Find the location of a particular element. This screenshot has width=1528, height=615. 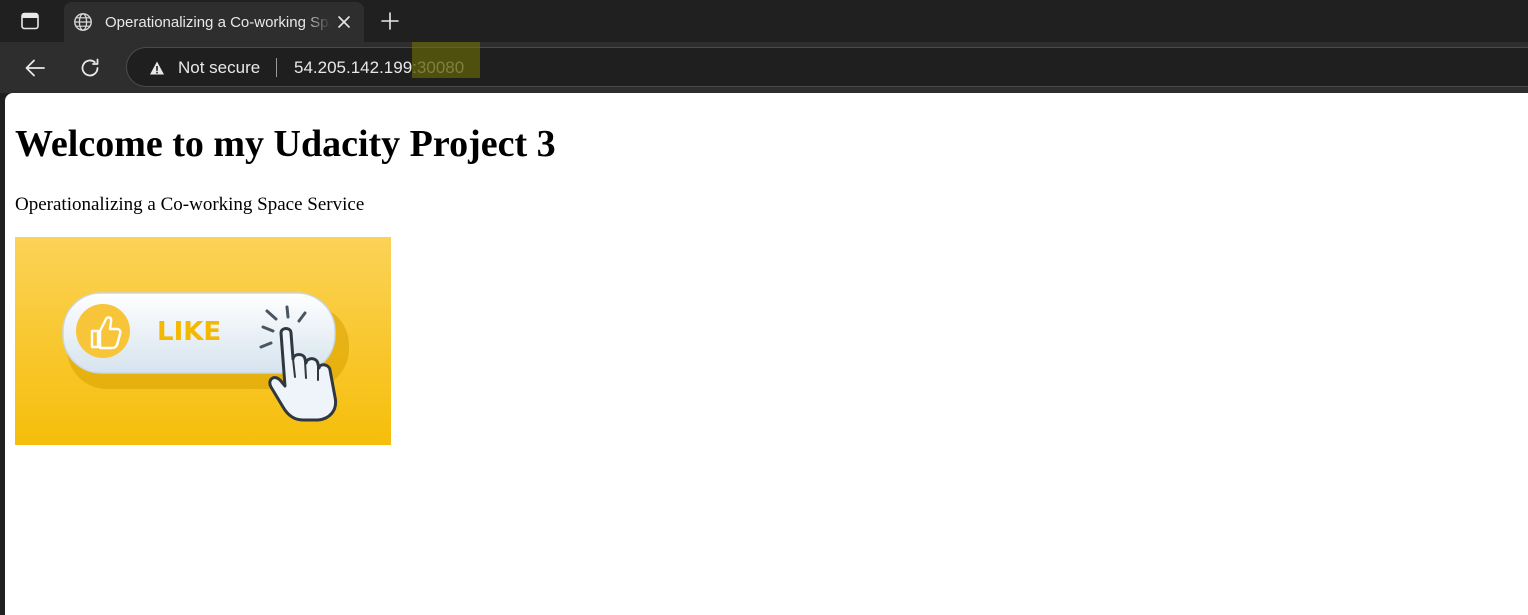

page-heading: Welcome to my Udacity Project 3 is located at coordinates (285, 144).